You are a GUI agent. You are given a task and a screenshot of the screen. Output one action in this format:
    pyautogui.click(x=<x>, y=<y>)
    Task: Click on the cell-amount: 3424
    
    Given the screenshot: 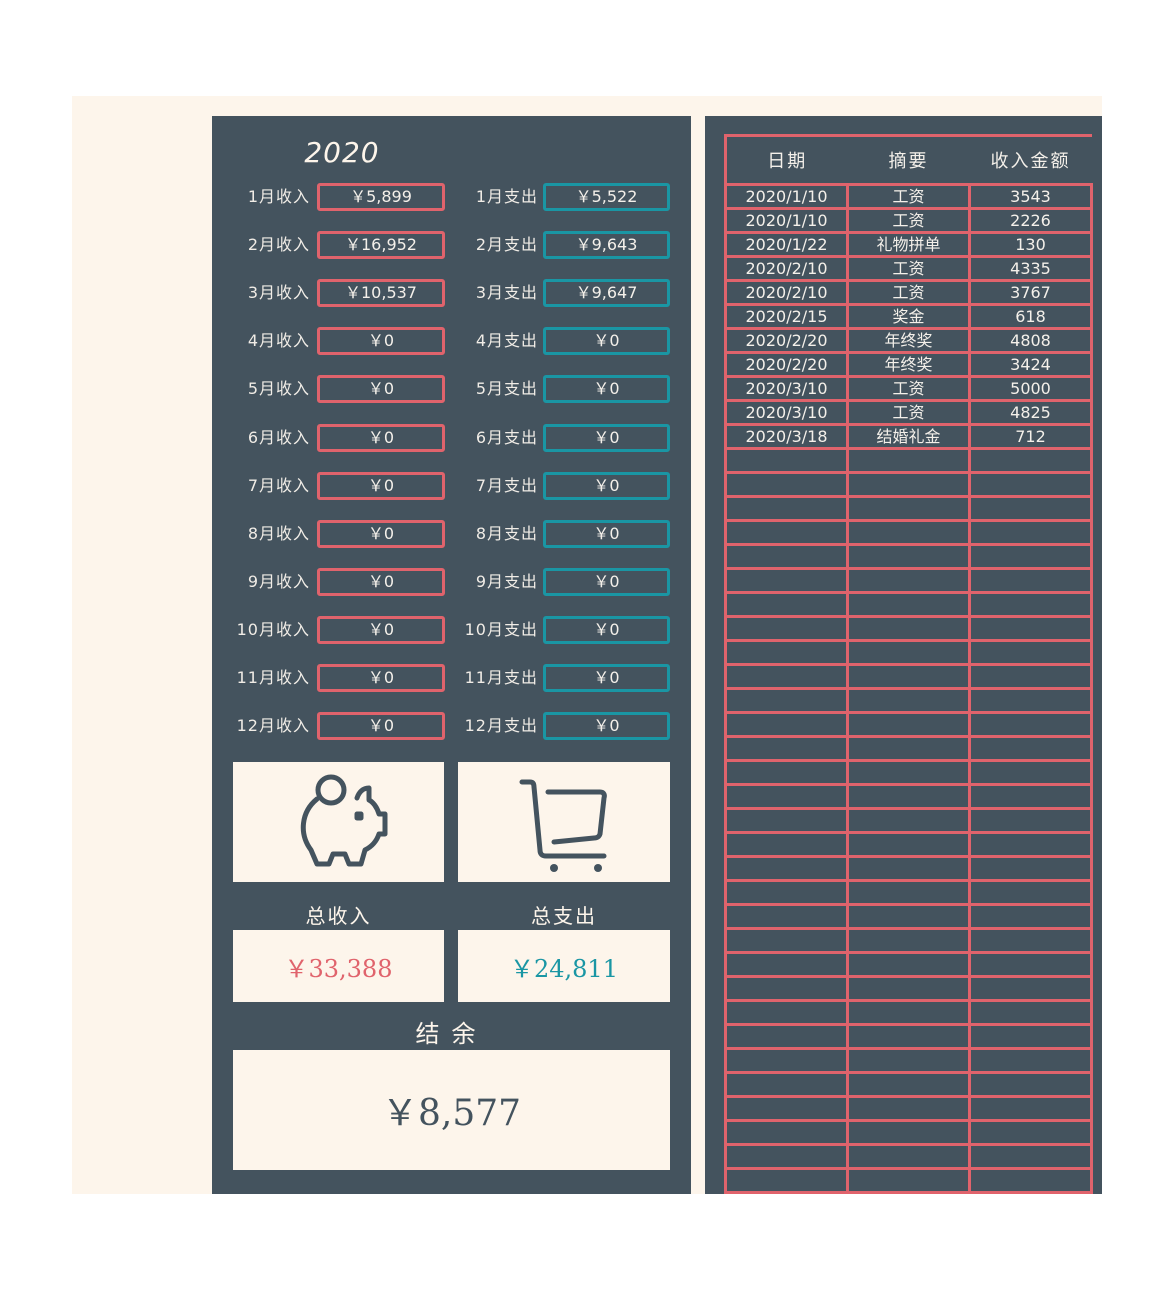 What is the action you would take?
    pyautogui.click(x=1030, y=364)
    